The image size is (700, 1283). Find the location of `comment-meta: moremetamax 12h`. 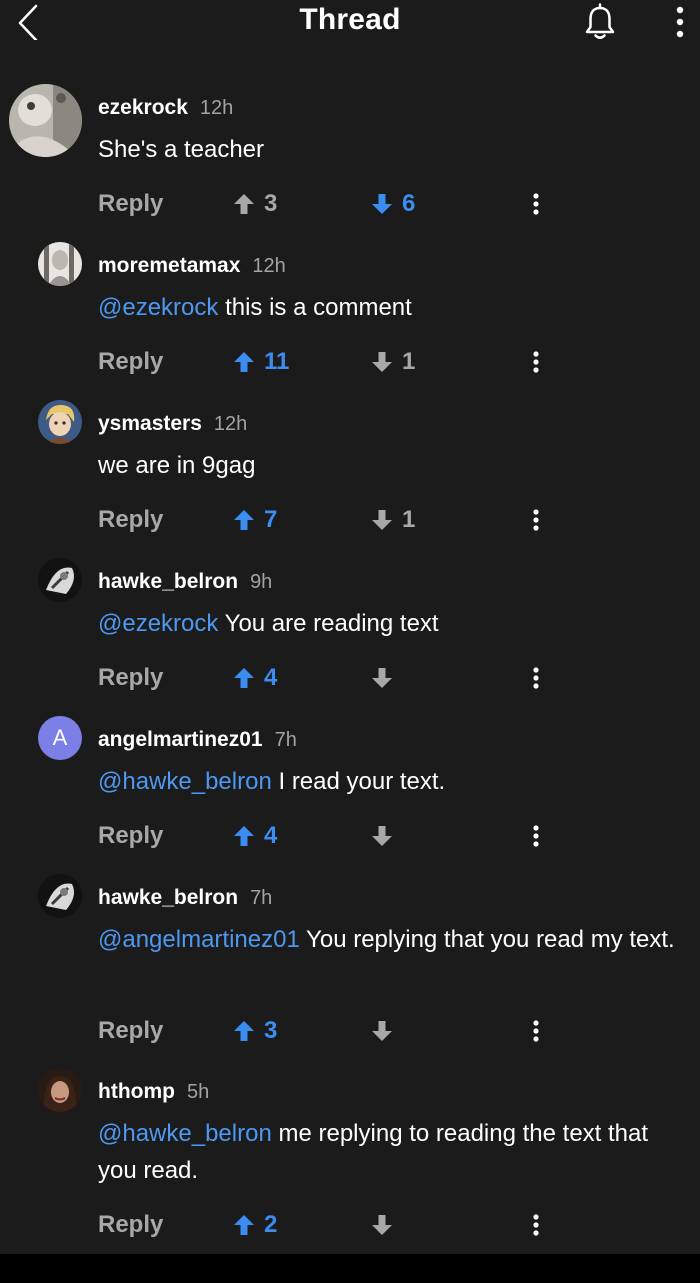

comment-meta: moremetamax 12h is located at coordinates (192, 266).